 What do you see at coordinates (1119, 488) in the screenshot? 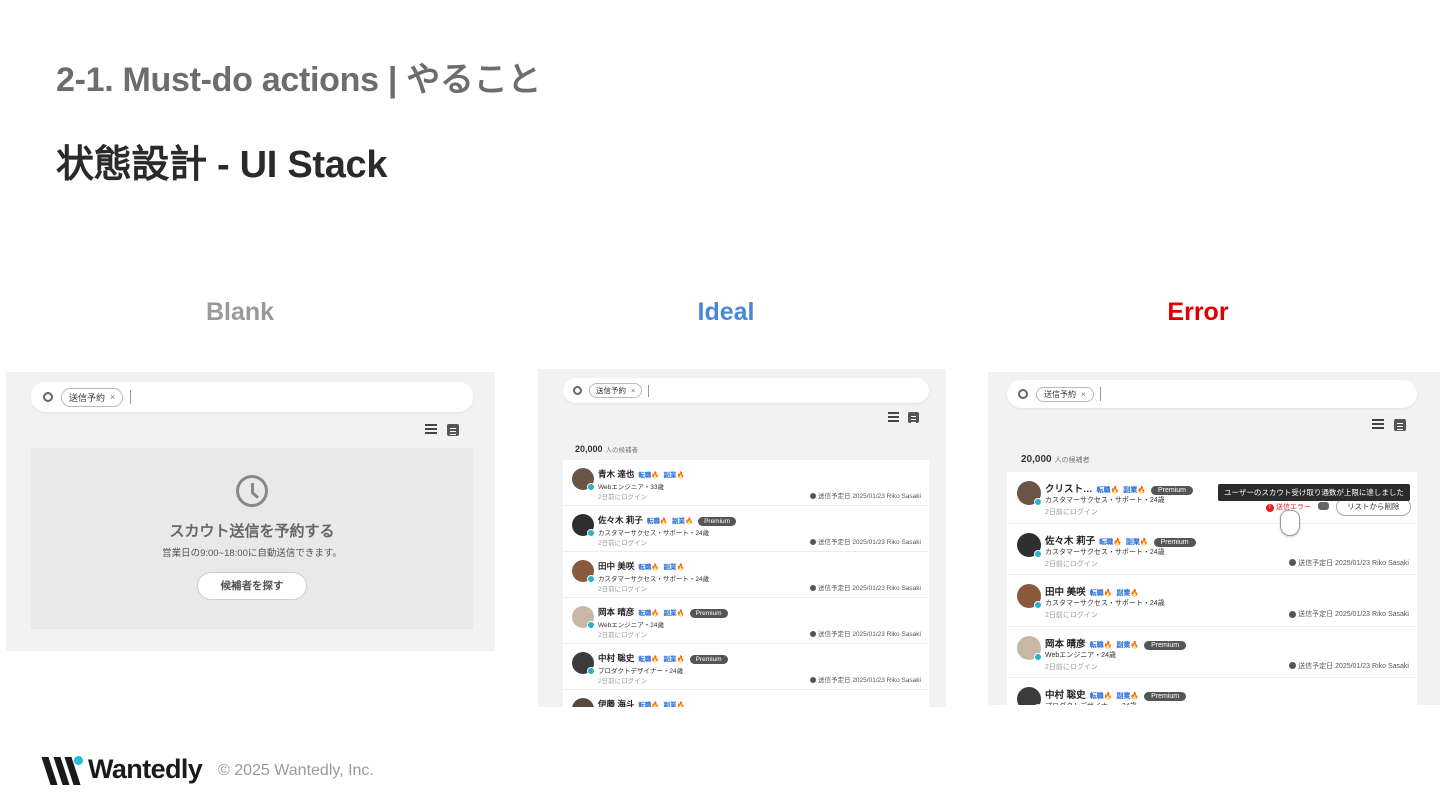
I see `candidate-name-line: クリスト… 転職🔥 副業🔥 Premium` at bounding box center [1119, 488].